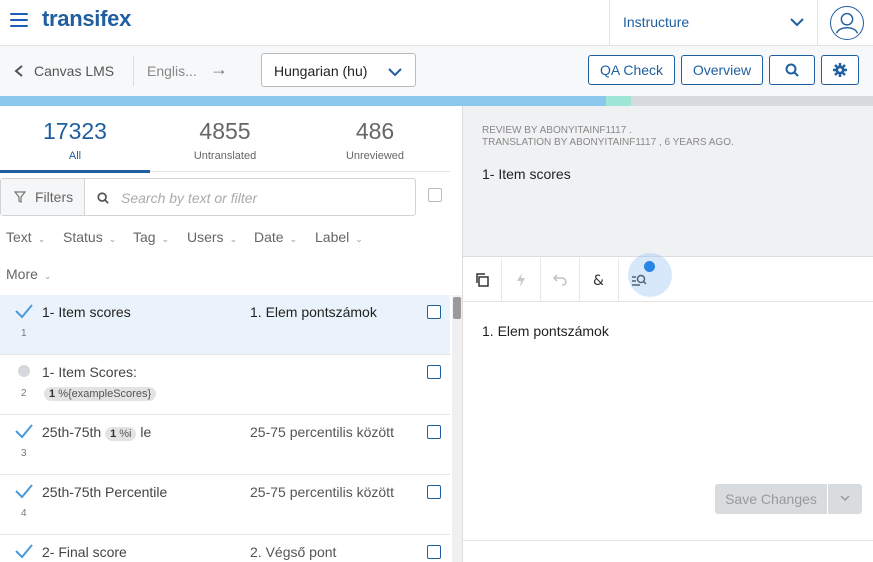 The height and width of the screenshot is (562, 873). What do you see at coordinates (840, 70) in the screenshot?
I see `settings-button` at bounding box center [840, 70].